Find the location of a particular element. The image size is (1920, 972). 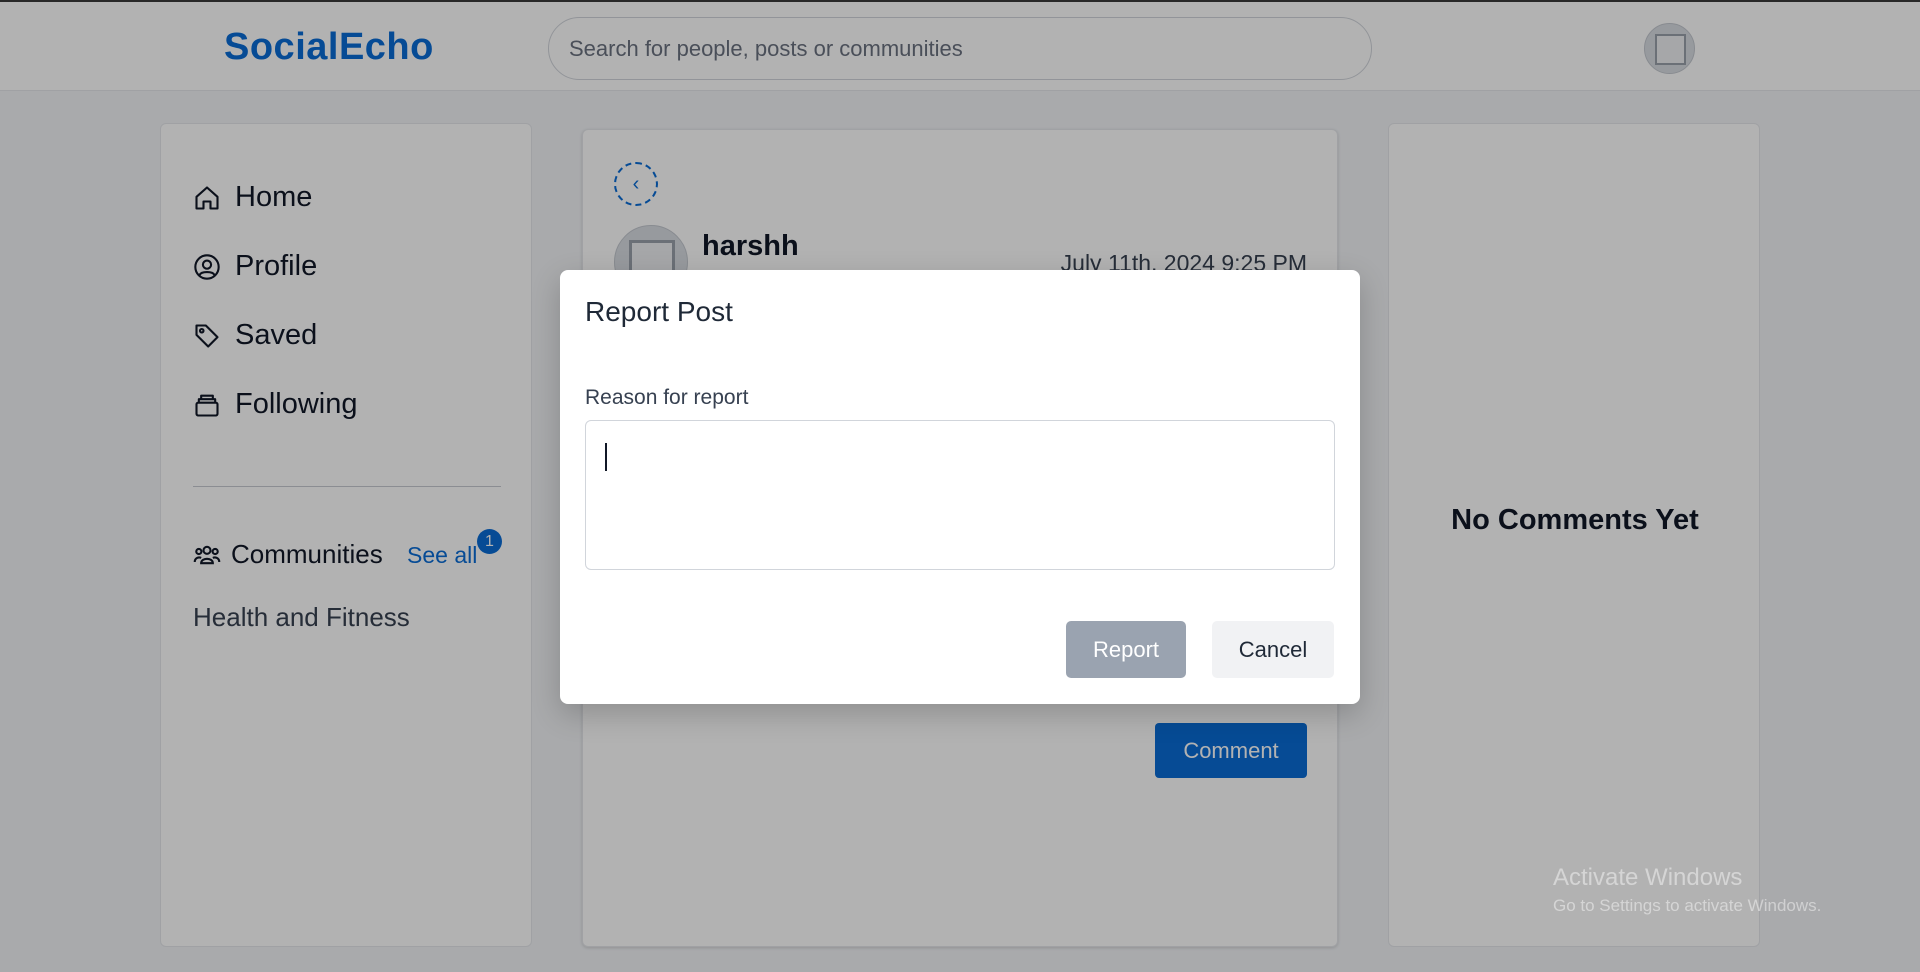

cancel-button: Cancel is located at coordinates (1273, 649).